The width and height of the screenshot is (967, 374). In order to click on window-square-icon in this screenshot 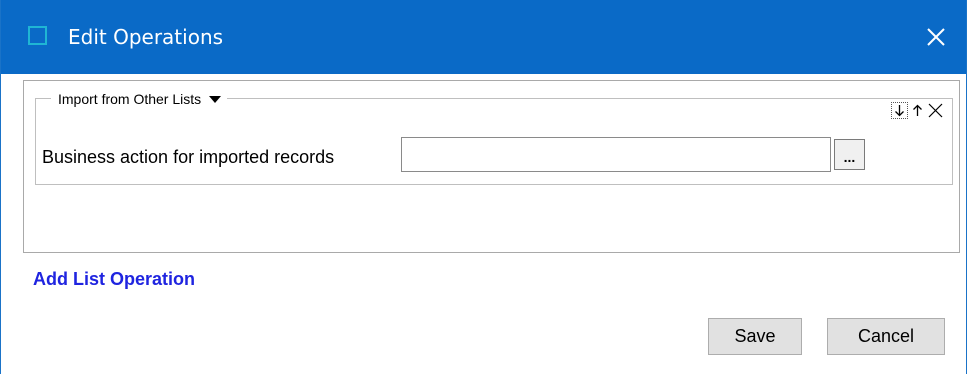, I will do `click(37, 35)`.